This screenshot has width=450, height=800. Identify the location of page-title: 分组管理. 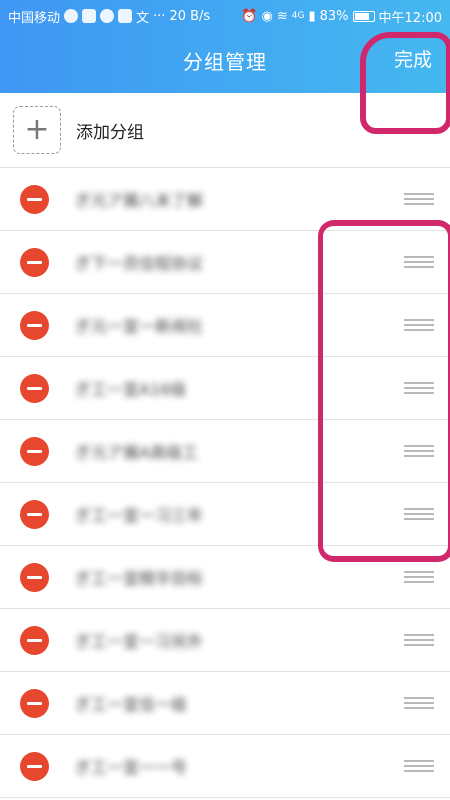
(225, 62).